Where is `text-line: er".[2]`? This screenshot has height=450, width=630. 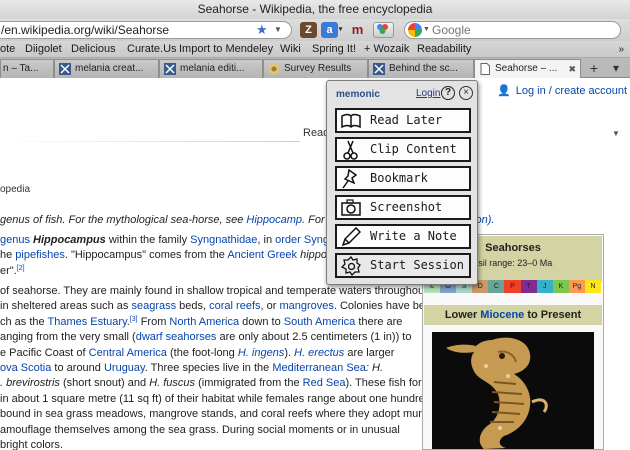
text-line: er".[2] is located at coordinates (172, 271).